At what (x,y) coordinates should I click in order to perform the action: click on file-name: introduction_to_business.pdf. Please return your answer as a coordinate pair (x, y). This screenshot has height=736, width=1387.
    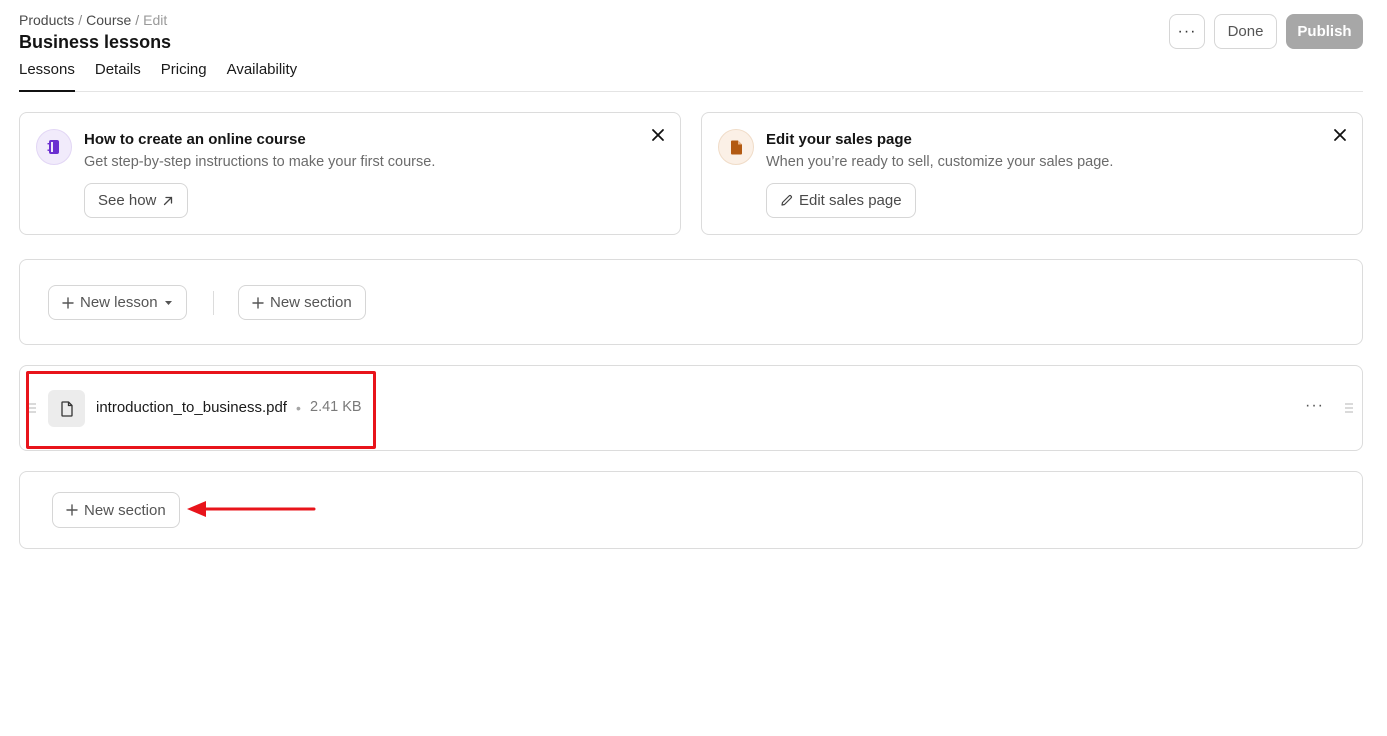
    Looking at the image, I should click on (191, 407).